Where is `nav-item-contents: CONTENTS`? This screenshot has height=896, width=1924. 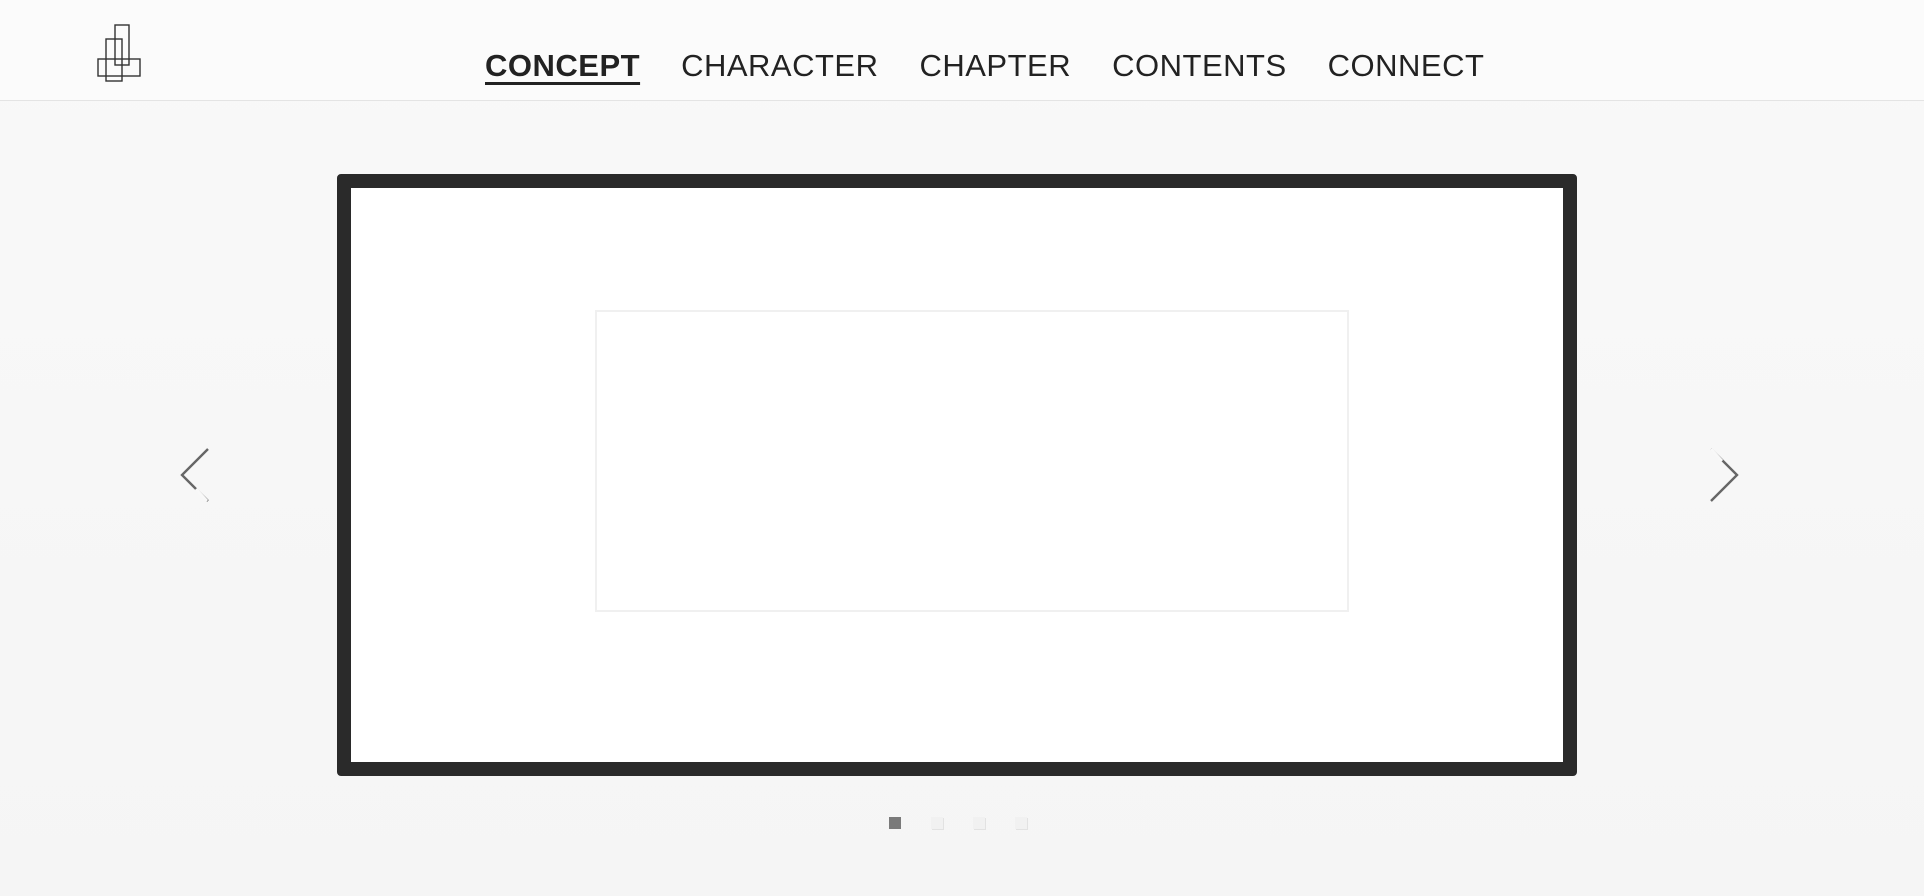
nav-item-contents: CONTENTS is located at coordinates (1199, 66).